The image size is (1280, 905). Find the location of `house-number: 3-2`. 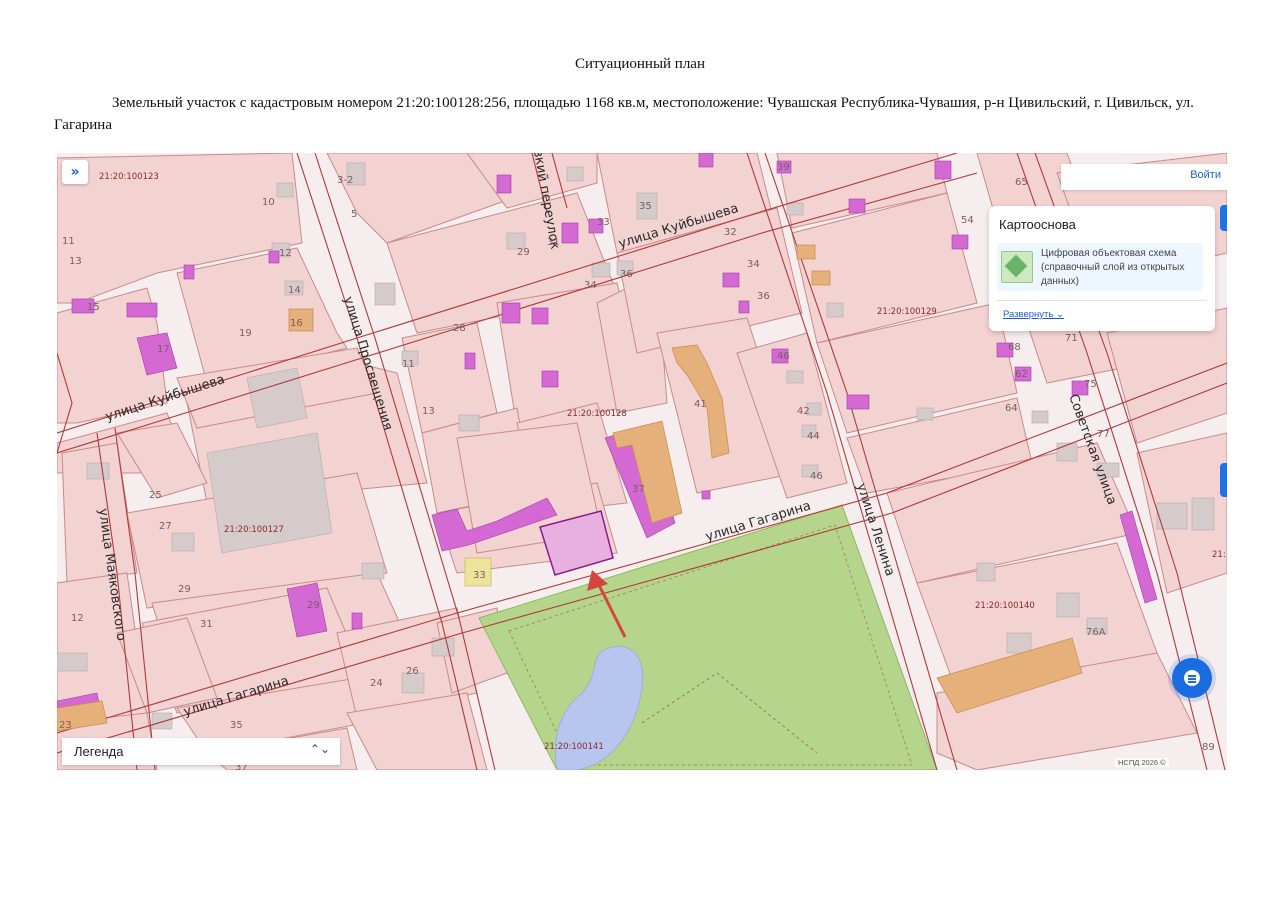

house-number: 3-2 is located at coordinates (345, 180).